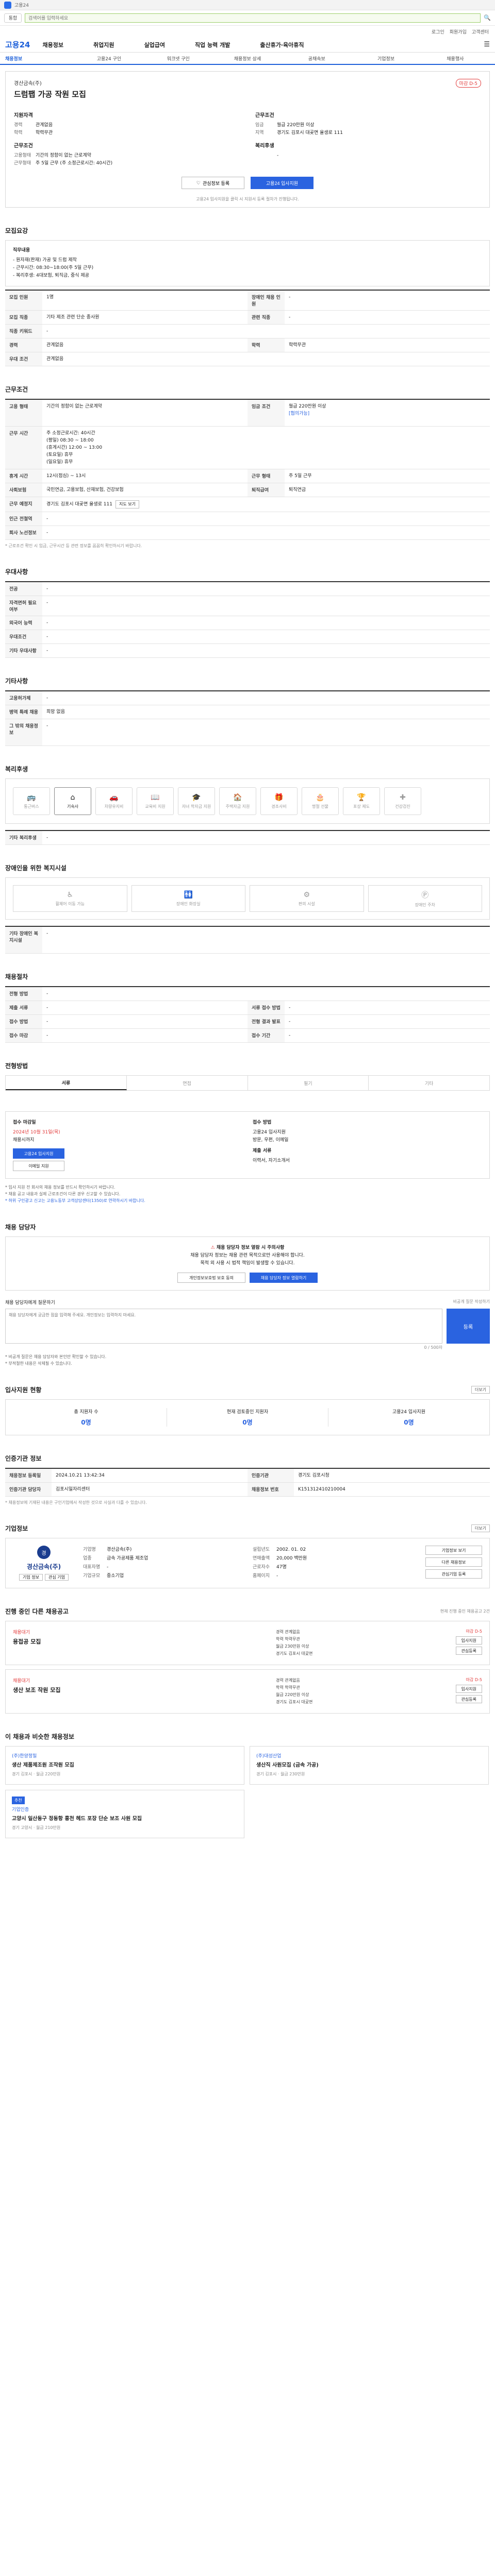  I want to click on subnav-item-4: 공채속보, so click(316, 59).